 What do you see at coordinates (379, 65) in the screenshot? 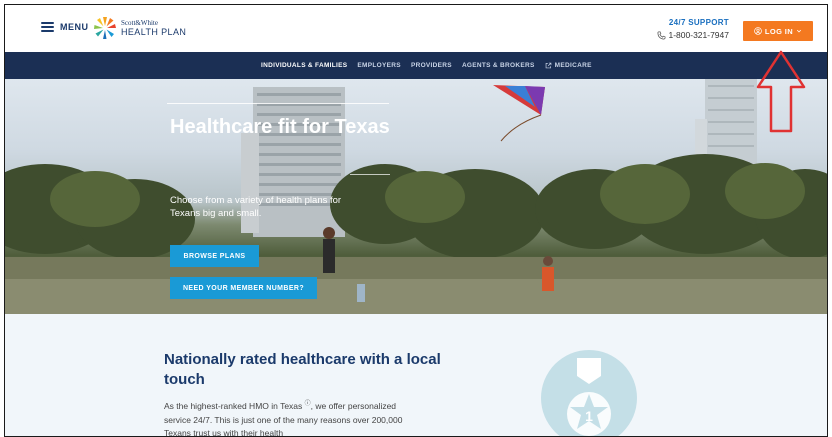
I see `nav-employers: EMPLOYERS` at bounding box center [379, 65].